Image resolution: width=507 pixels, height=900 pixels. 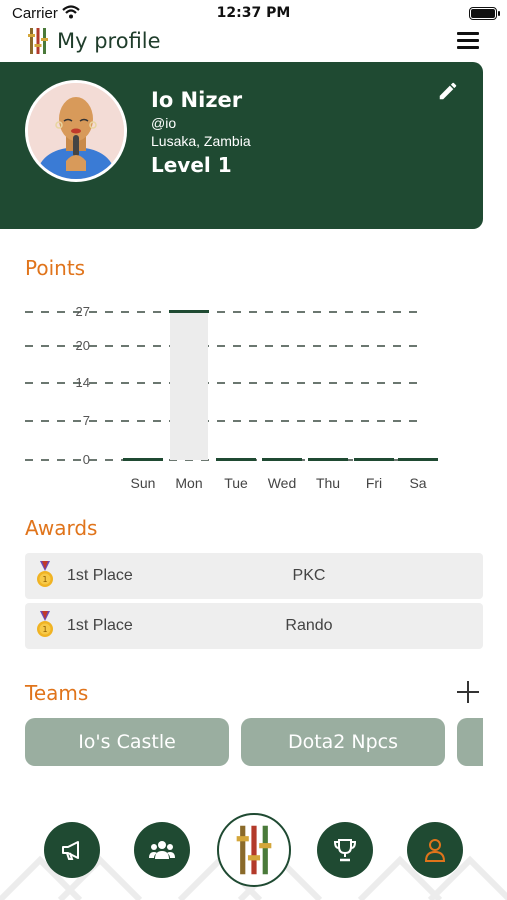 What do you see at coordinates (236, 483) in the screenshot?
I see `x-tick-label: Tue` at bounding box center [236, 483].